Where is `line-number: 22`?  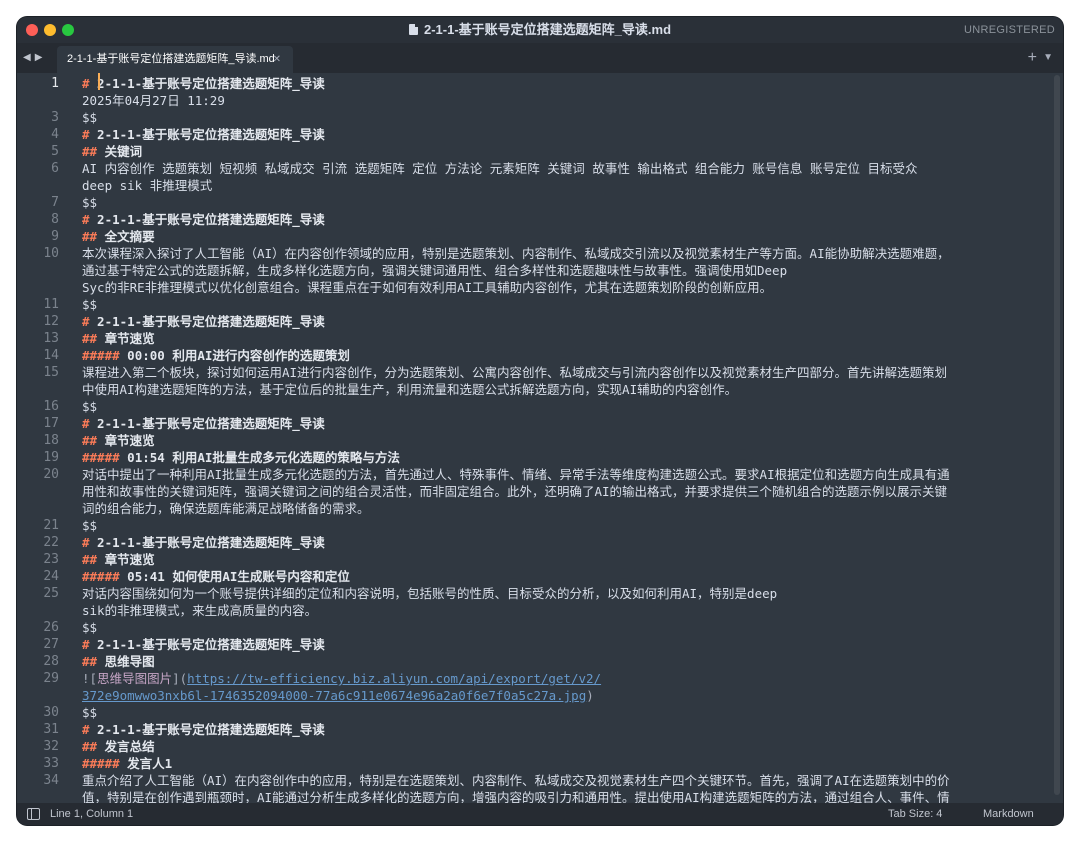
line-number: 22 is located at coordinates (51, 542).